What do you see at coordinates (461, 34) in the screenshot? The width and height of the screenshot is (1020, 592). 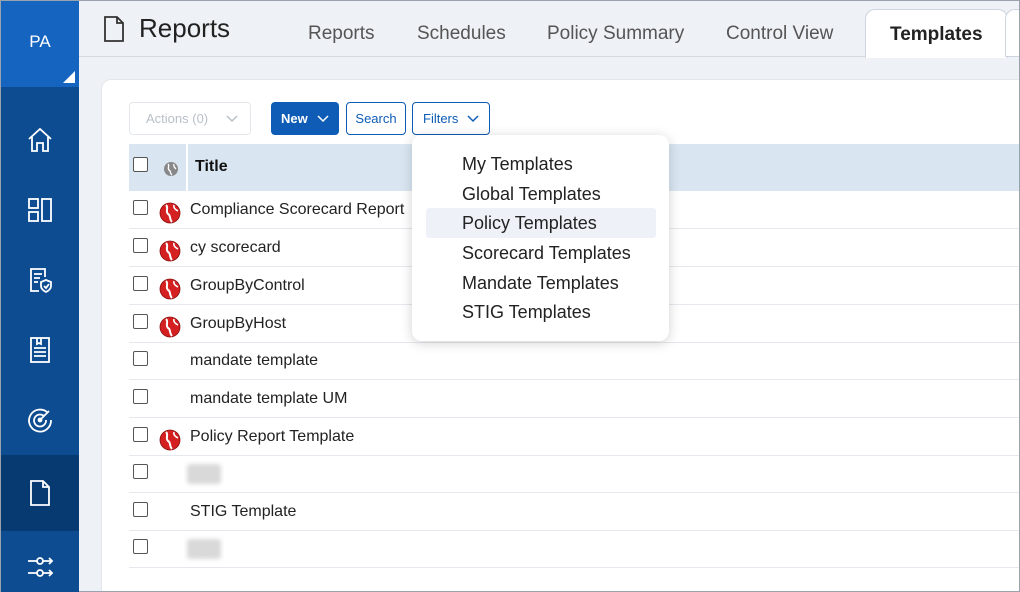 I see `tab-schedules: Schedules` at bounding box center [461, 34].